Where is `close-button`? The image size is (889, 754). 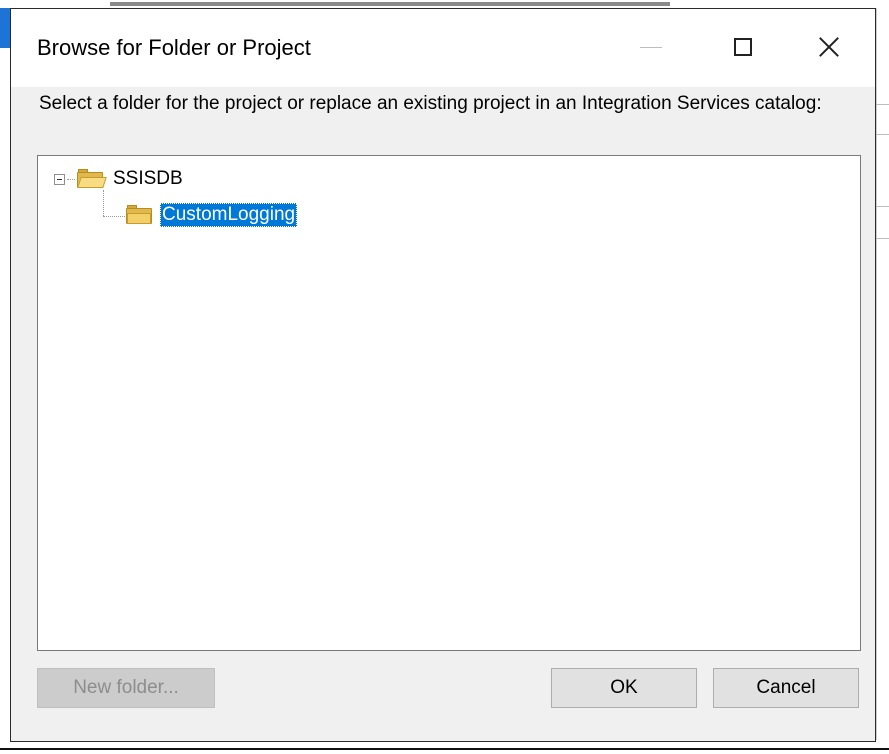 close-button is located at coordinates (829, 47).